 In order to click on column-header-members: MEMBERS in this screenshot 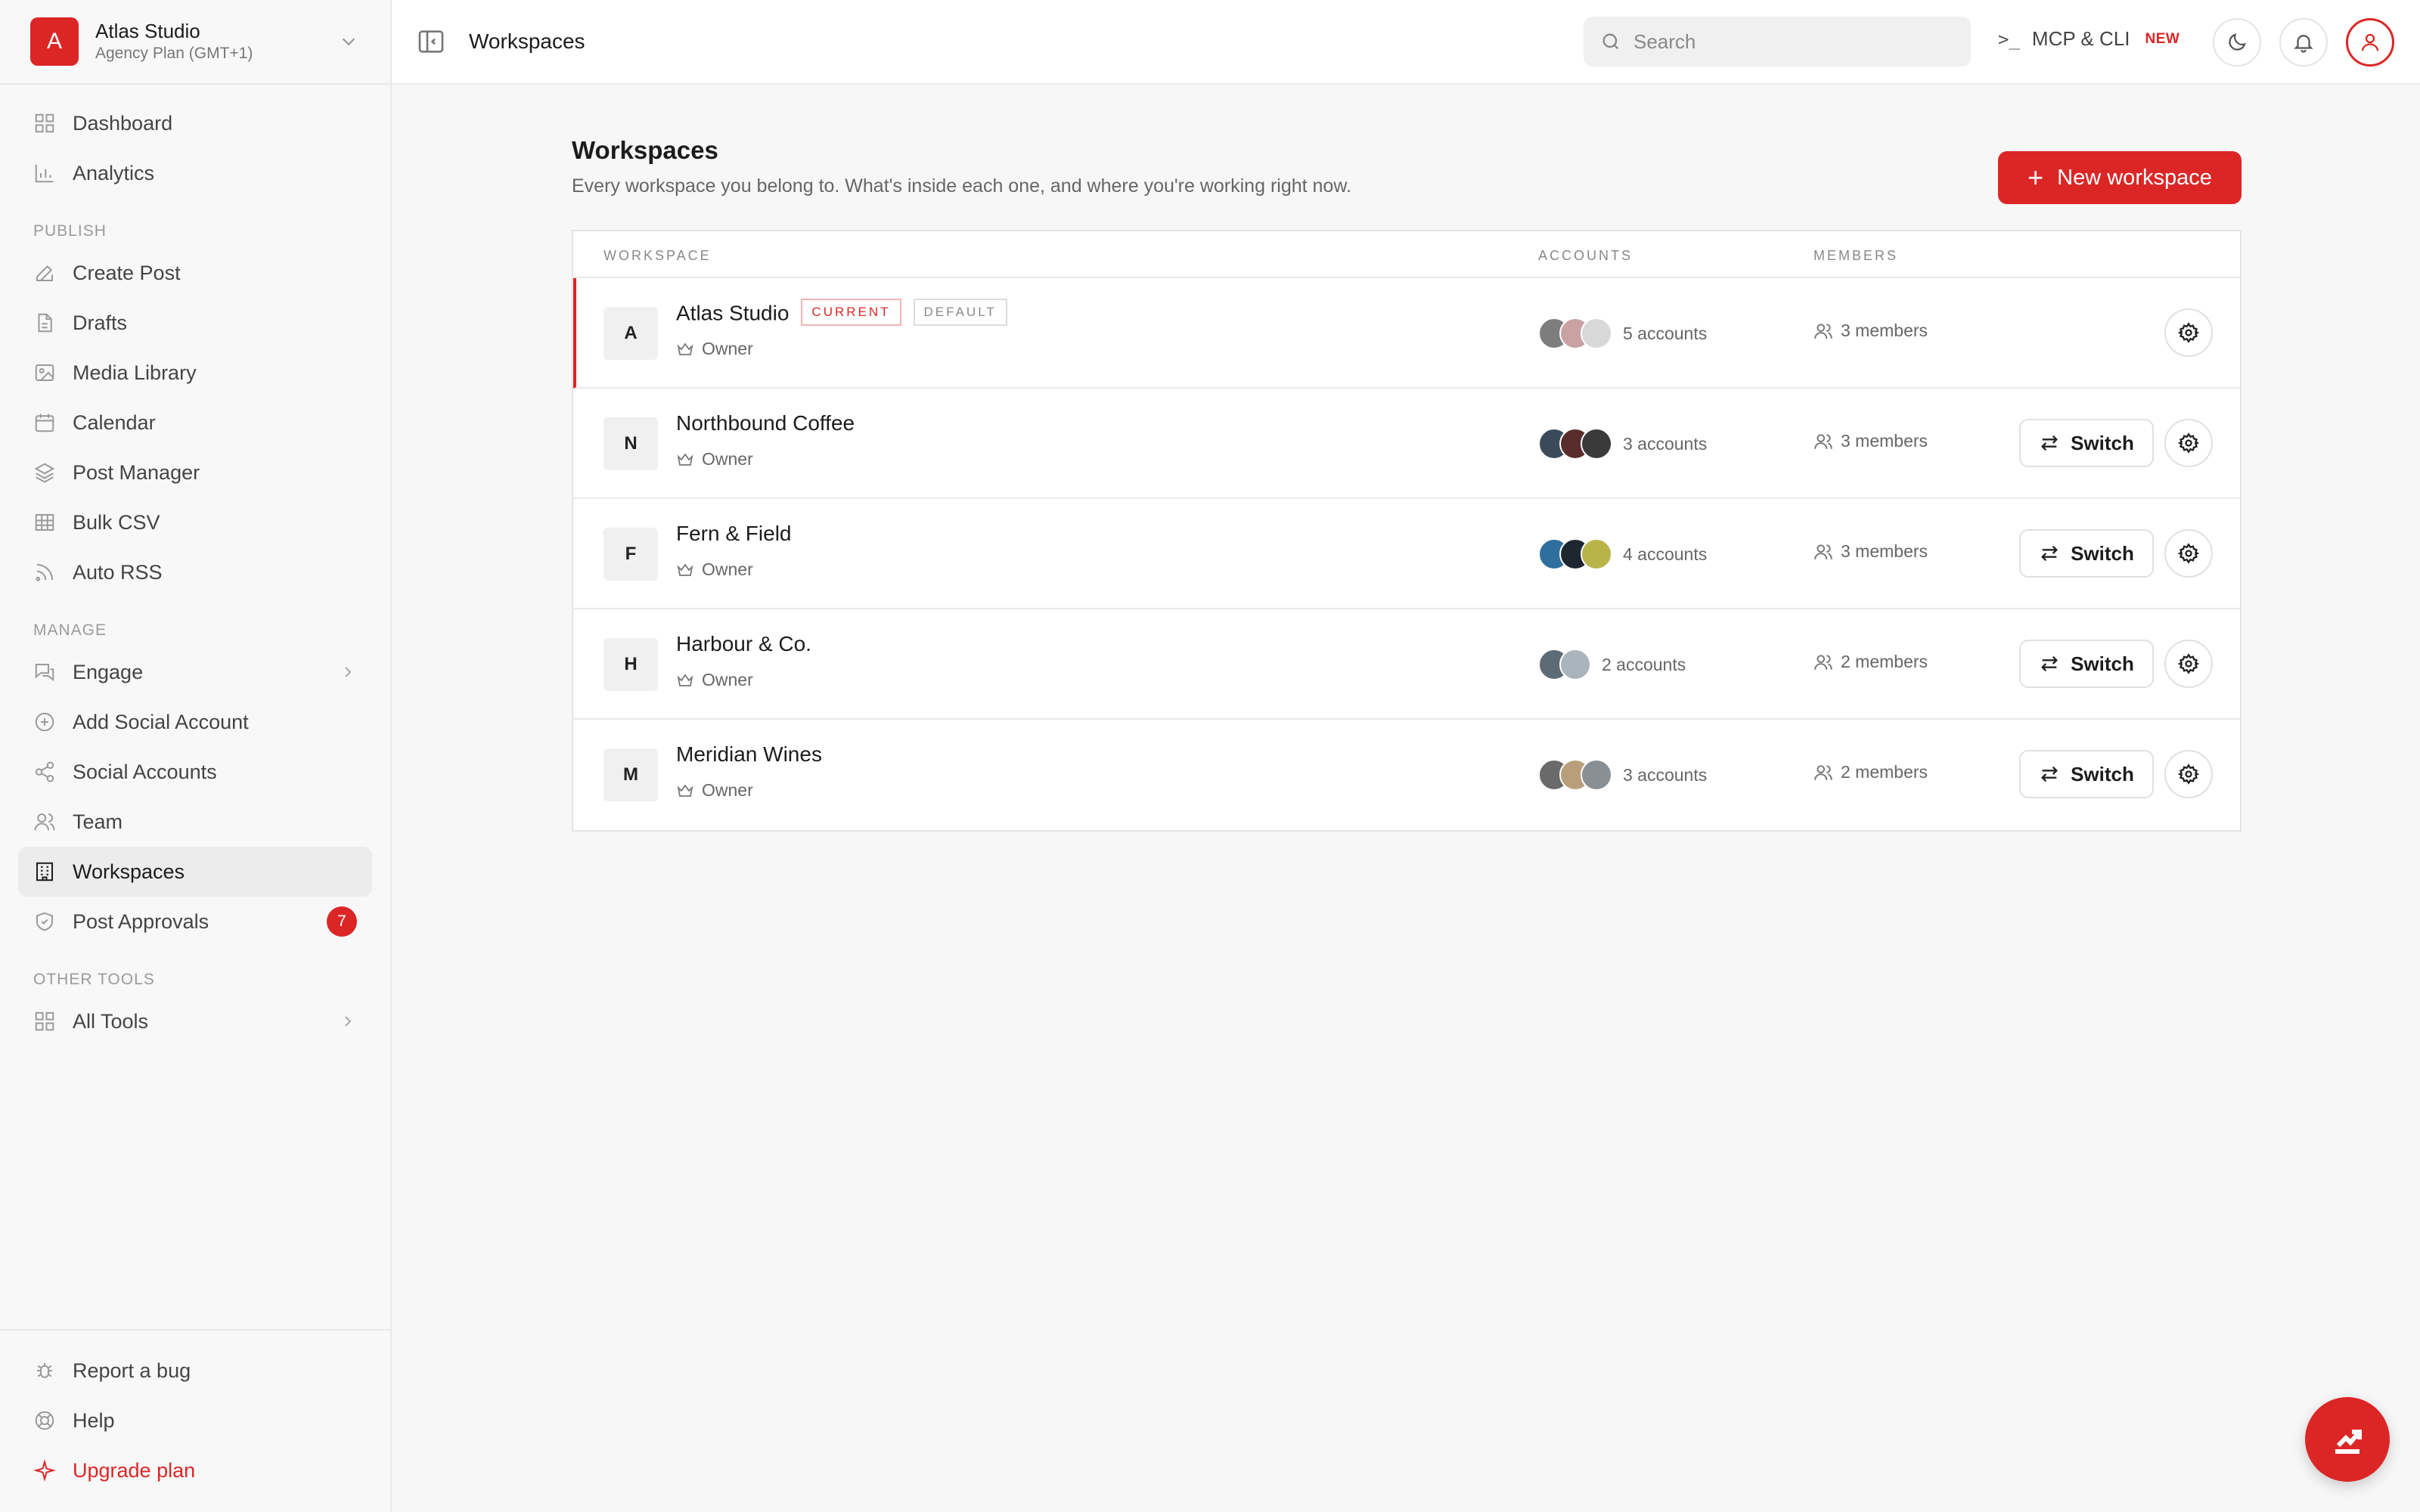, I will do `click(1856, 256)`.